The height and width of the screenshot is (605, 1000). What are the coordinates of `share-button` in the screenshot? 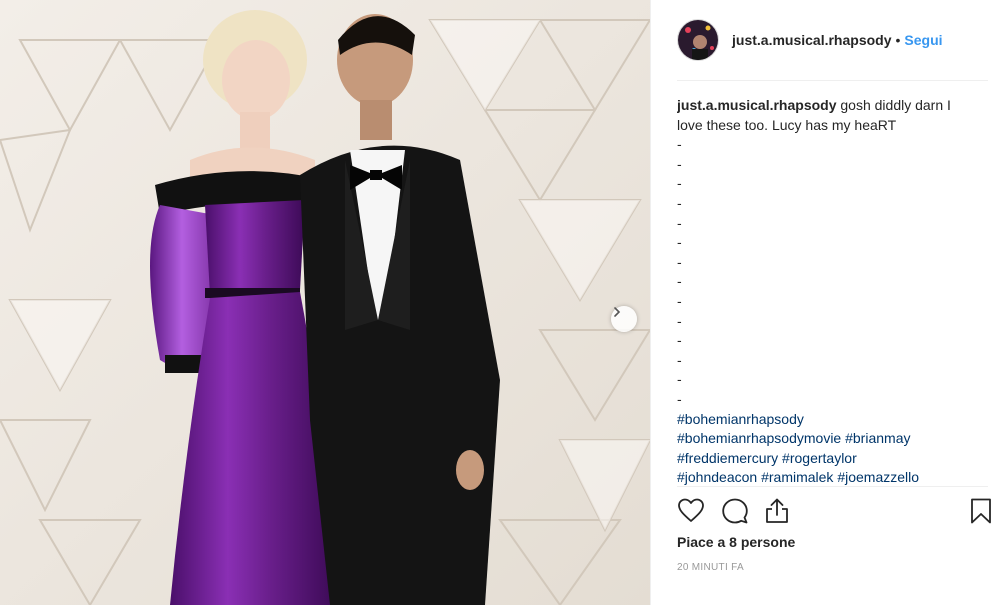 It's located at (777, 511).